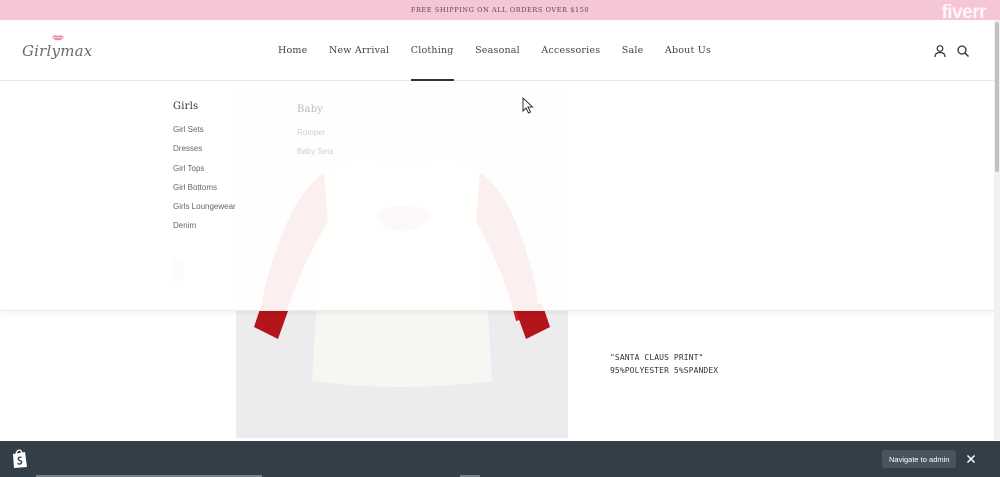 This screenshot has height=477, width=1000. I want to click on menu-link-baby-sets: Baby Sets, so click(315, 156).